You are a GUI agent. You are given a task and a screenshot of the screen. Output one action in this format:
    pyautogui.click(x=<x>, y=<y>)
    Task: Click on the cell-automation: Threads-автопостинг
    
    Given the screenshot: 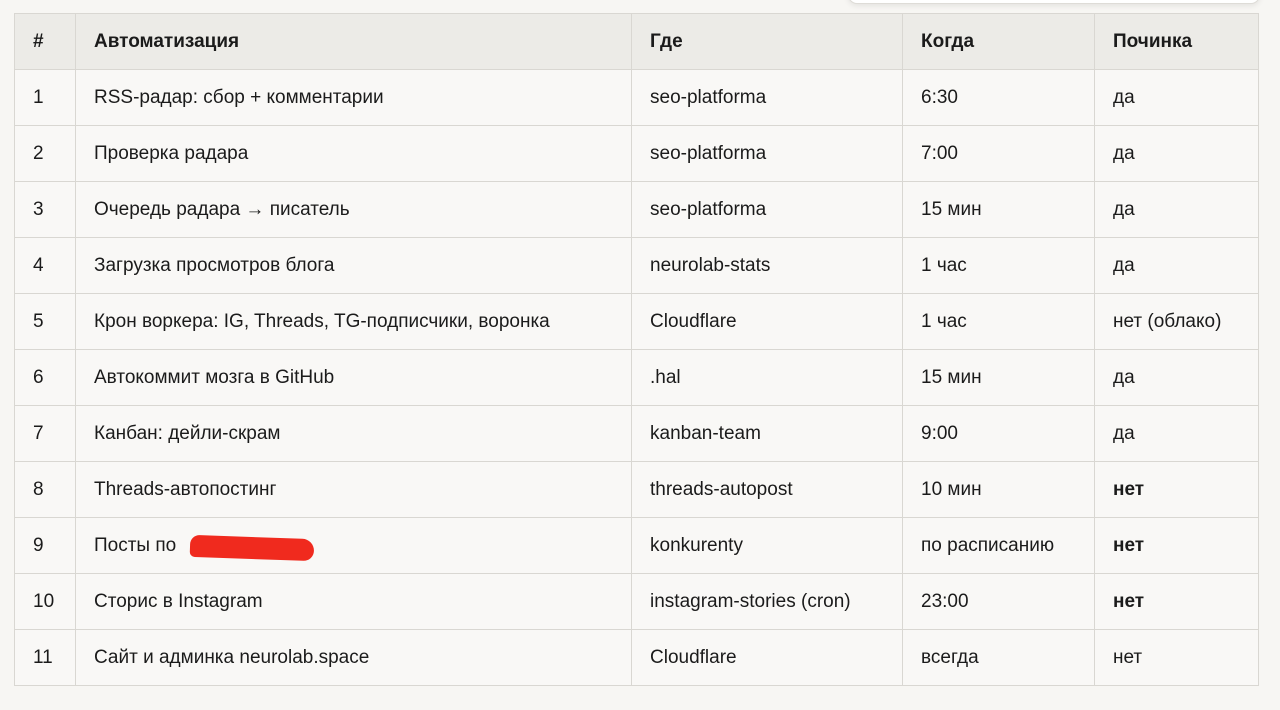 What is the action you would take?
    pyautogui.click(x=353, y=489)
    